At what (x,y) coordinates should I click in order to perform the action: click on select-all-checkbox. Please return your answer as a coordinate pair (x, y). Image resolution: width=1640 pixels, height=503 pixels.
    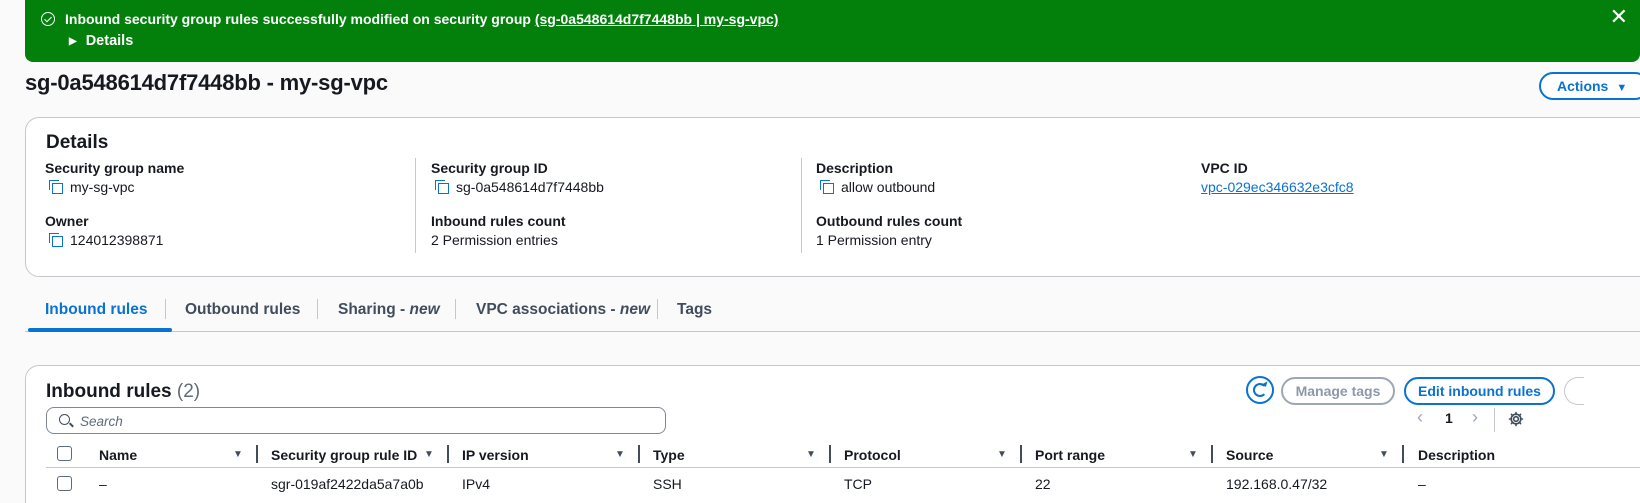
    Looking at the image, I should click on (64, 453).